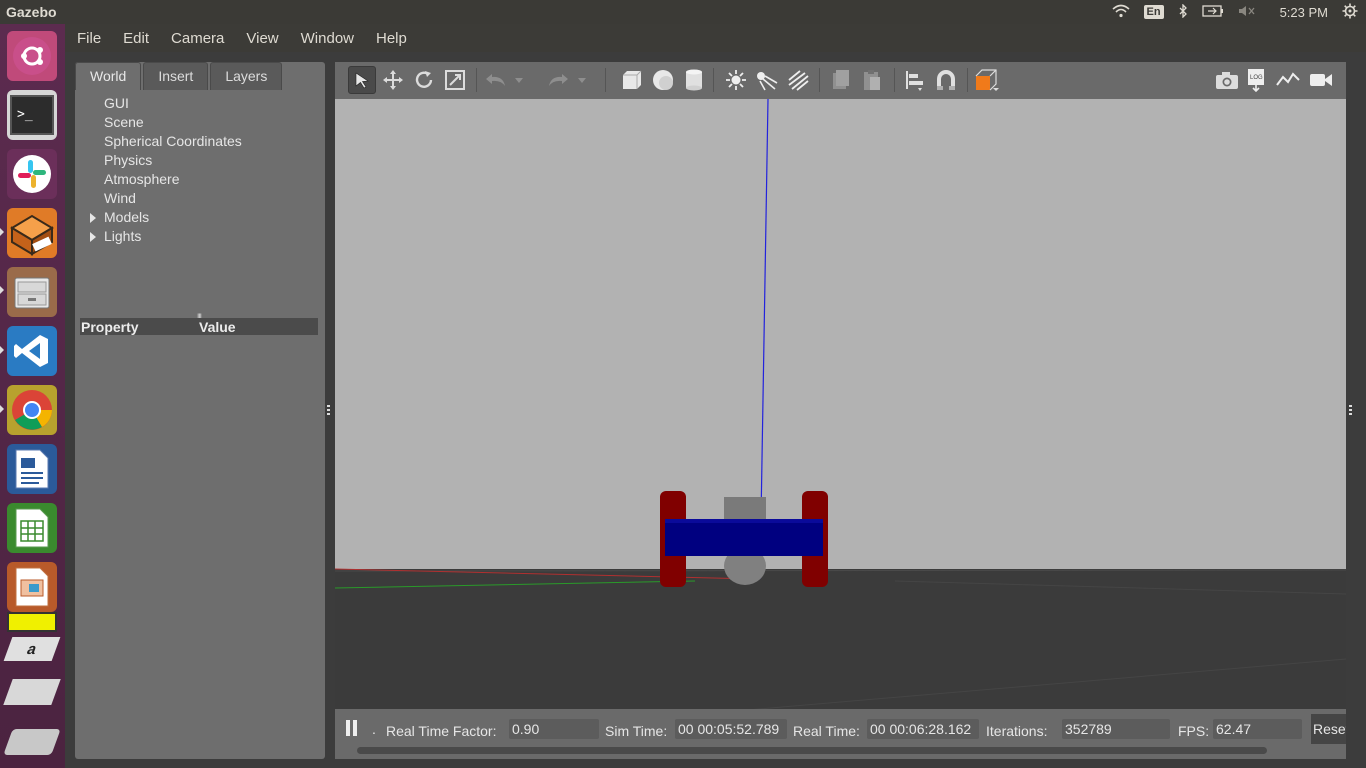  Describe the element at coordinates (744, 537) in the screenshot. I see `robot-chassis` at that location.